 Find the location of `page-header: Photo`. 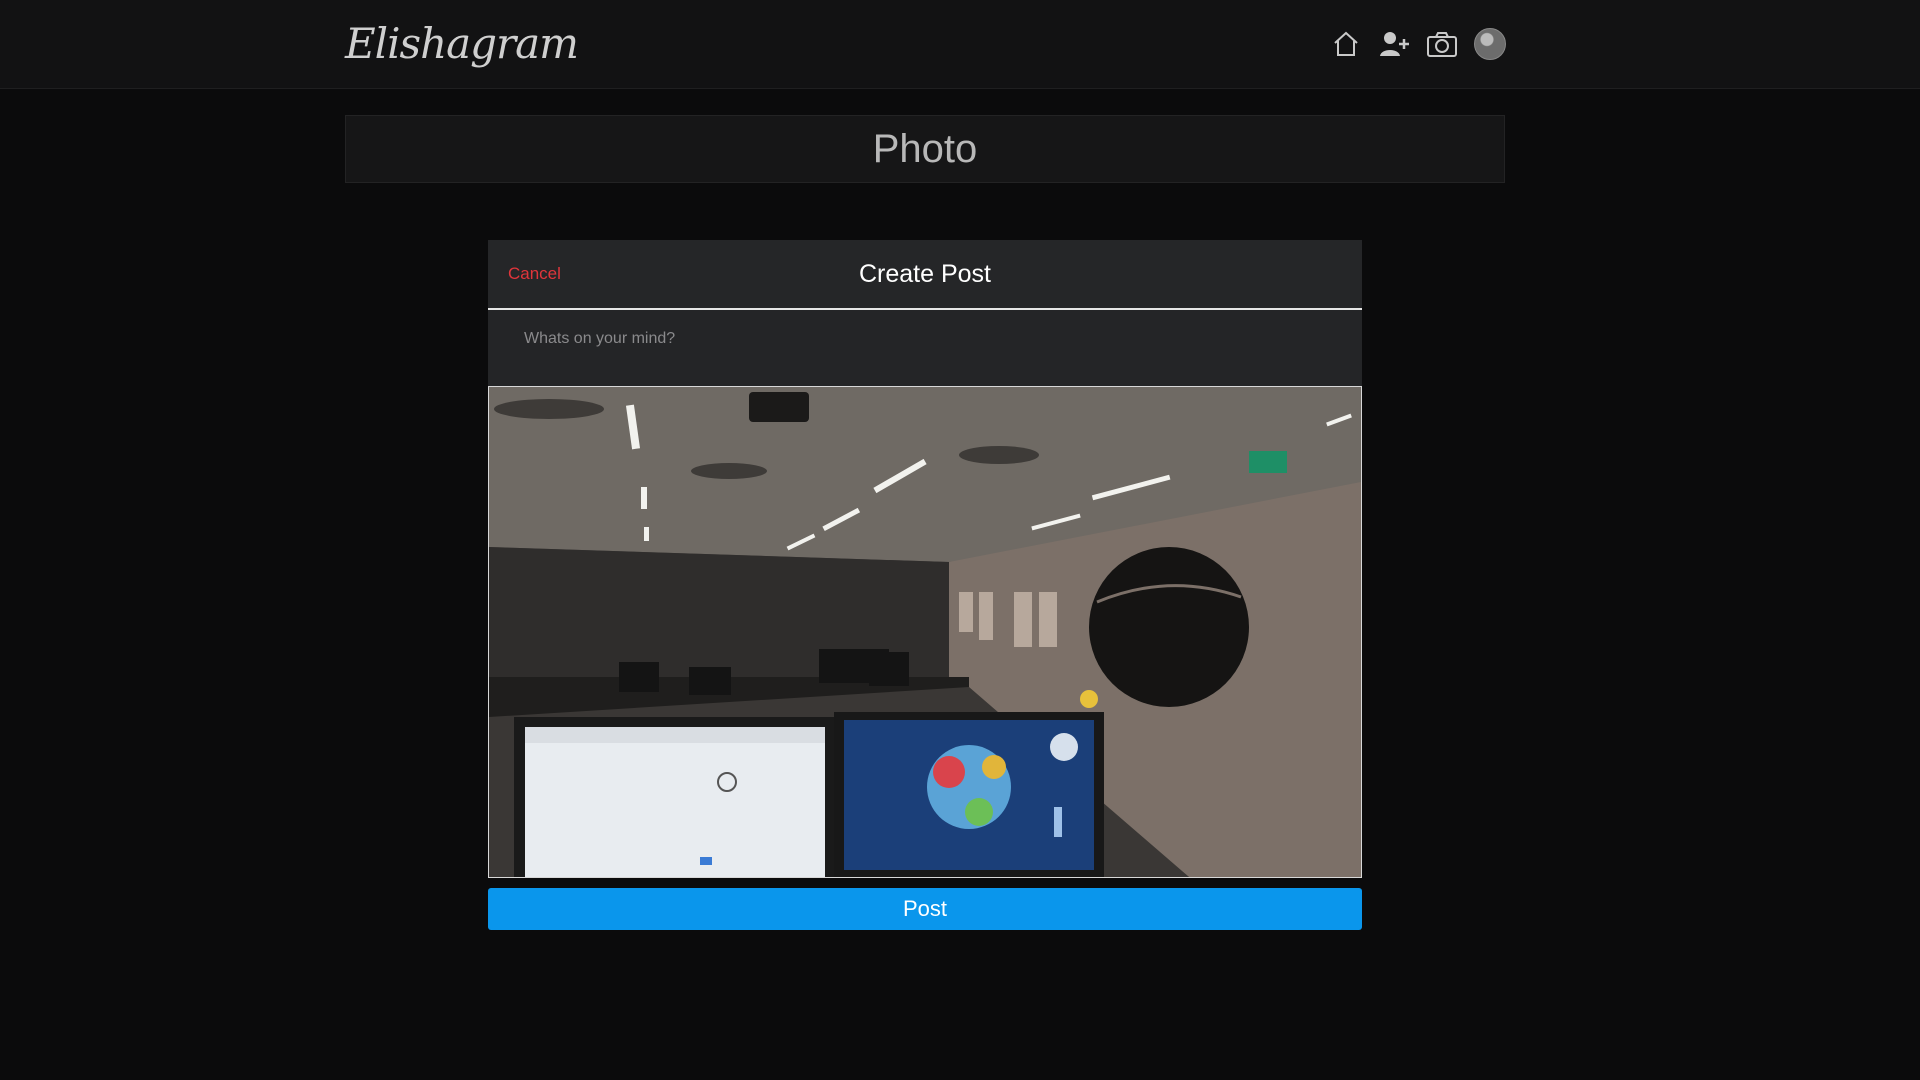

page-header: Photo is located at coordinates (925, 149).